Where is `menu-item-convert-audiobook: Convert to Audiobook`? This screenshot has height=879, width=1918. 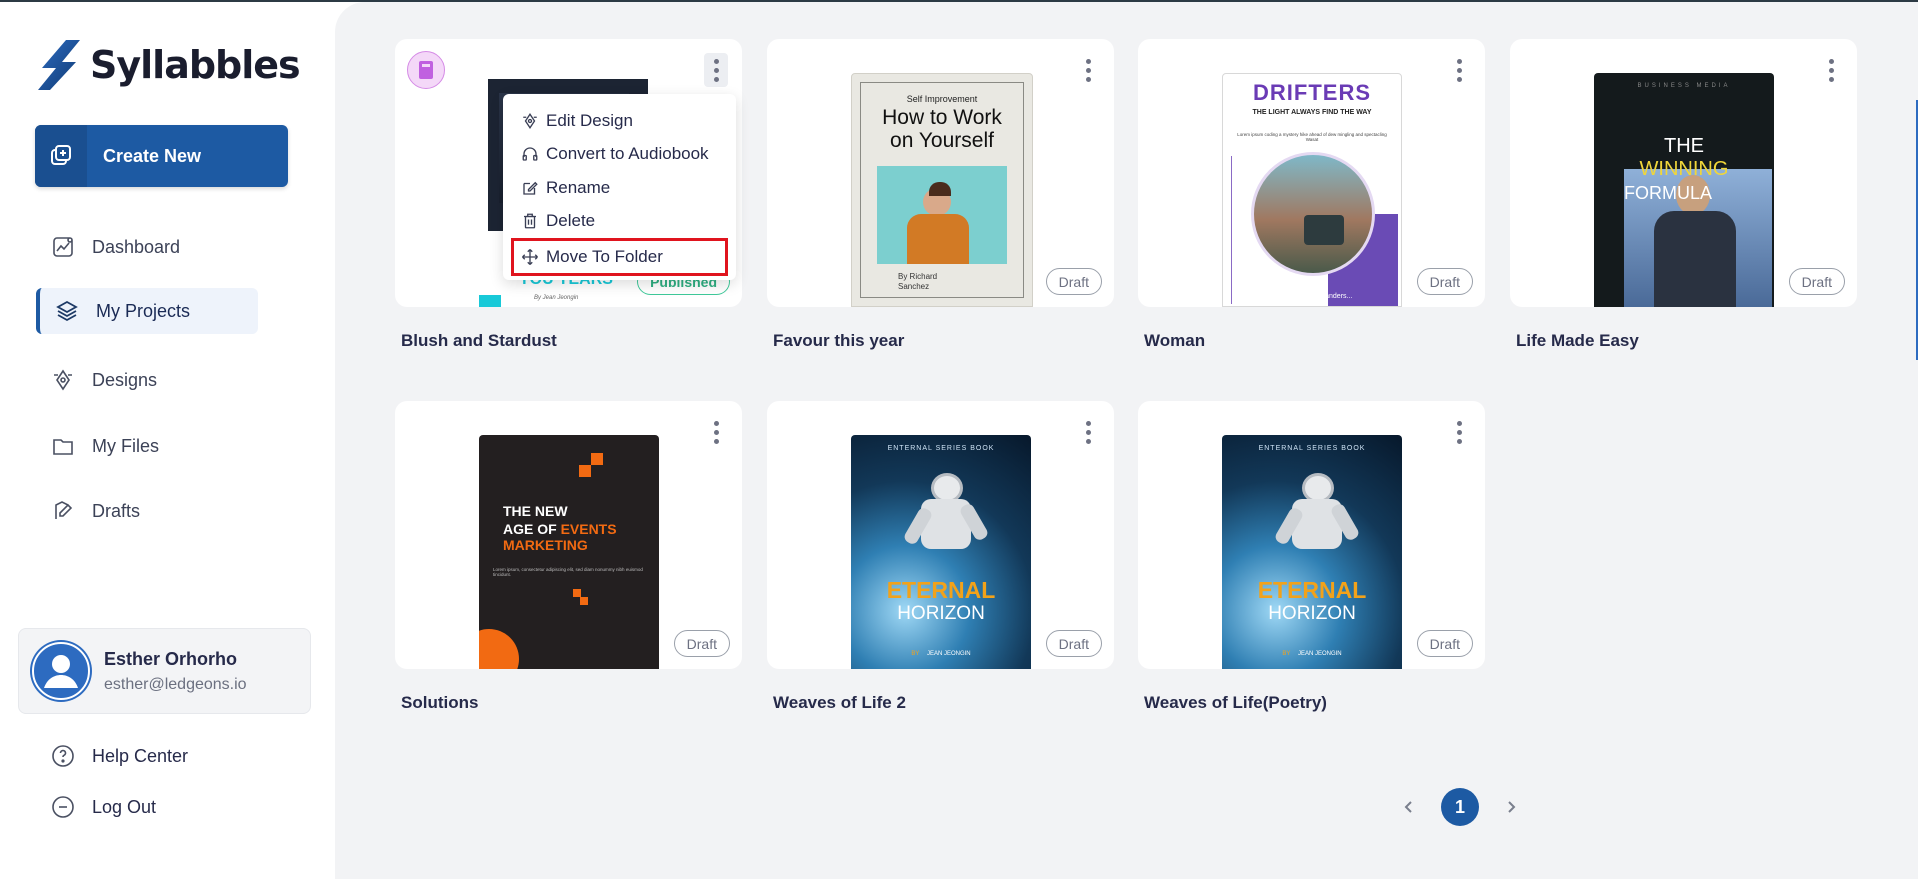 menu-item-convert-audiobook: Convert to Audiobook is located at coordinates (619, 155).